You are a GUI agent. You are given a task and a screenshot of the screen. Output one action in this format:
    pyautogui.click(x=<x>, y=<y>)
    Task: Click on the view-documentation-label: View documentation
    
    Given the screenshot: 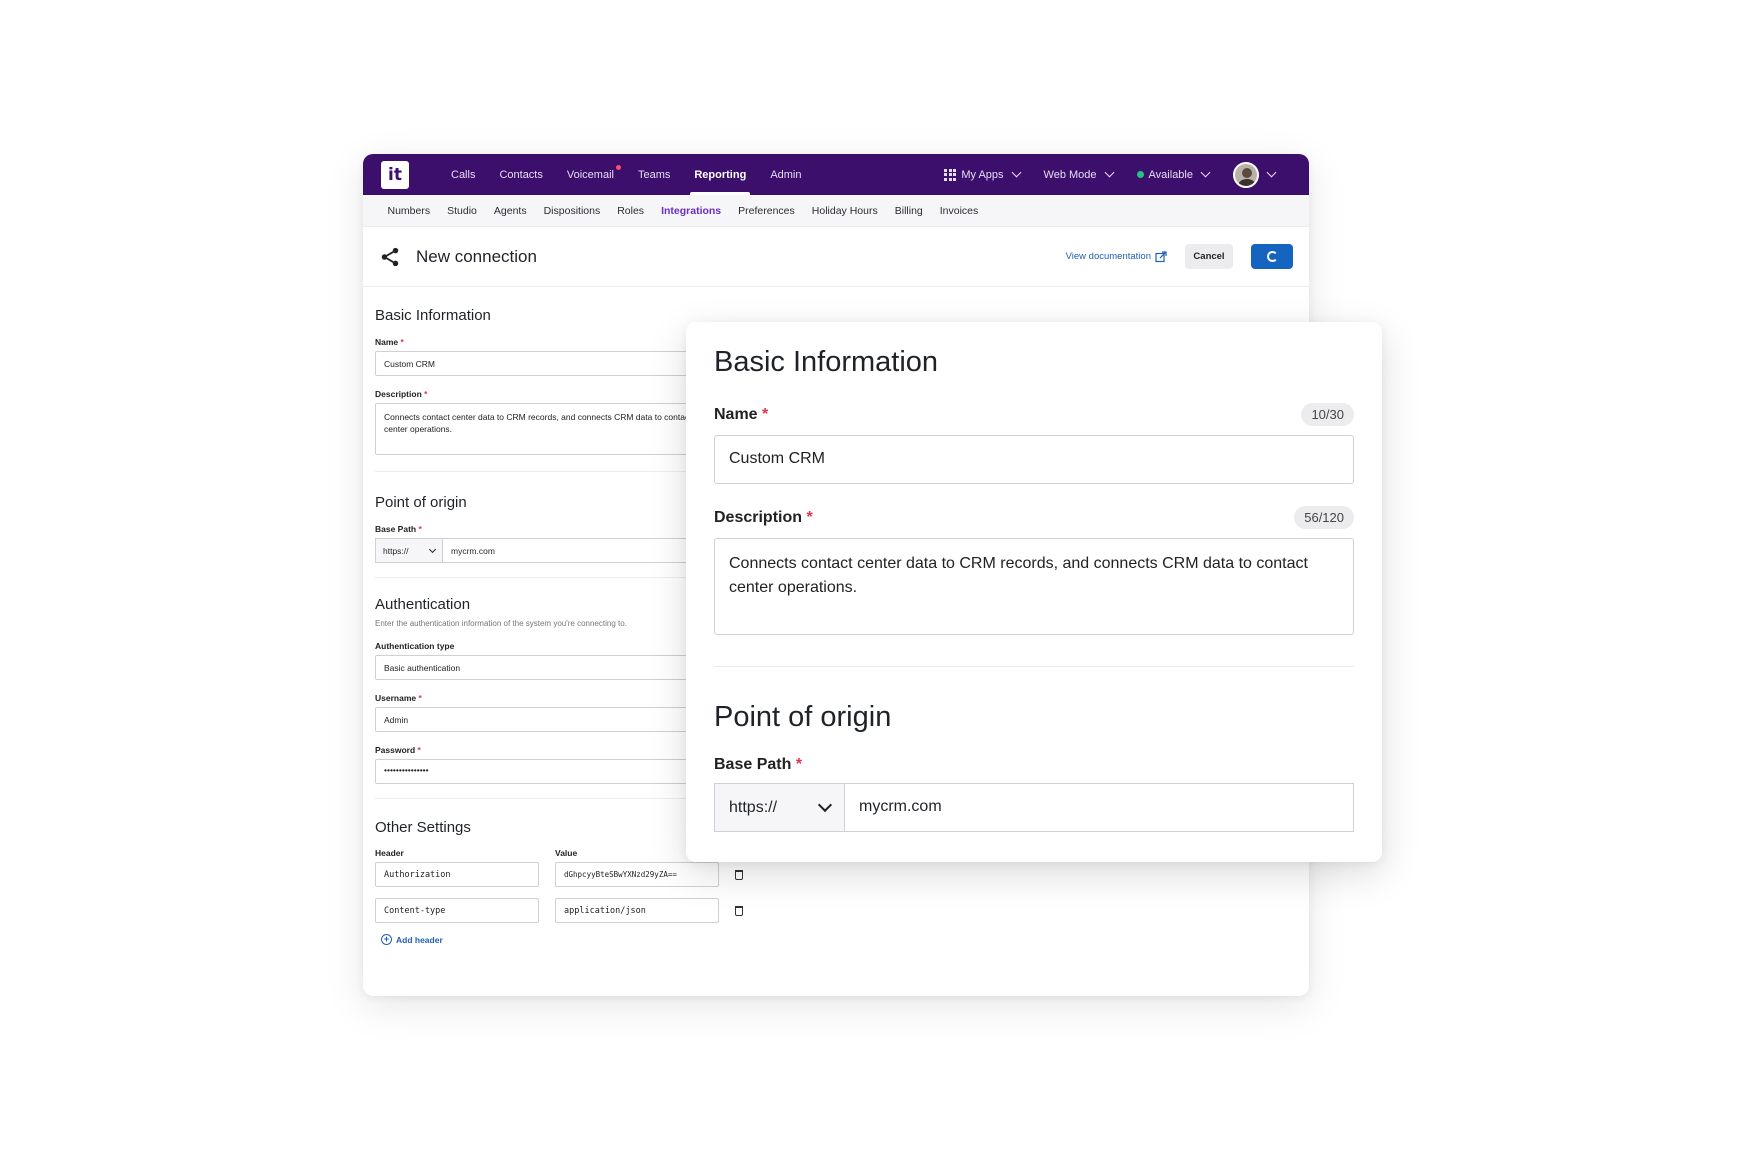 What is the action you would take?
    pyautogui.click(x=1108, y=256)
    